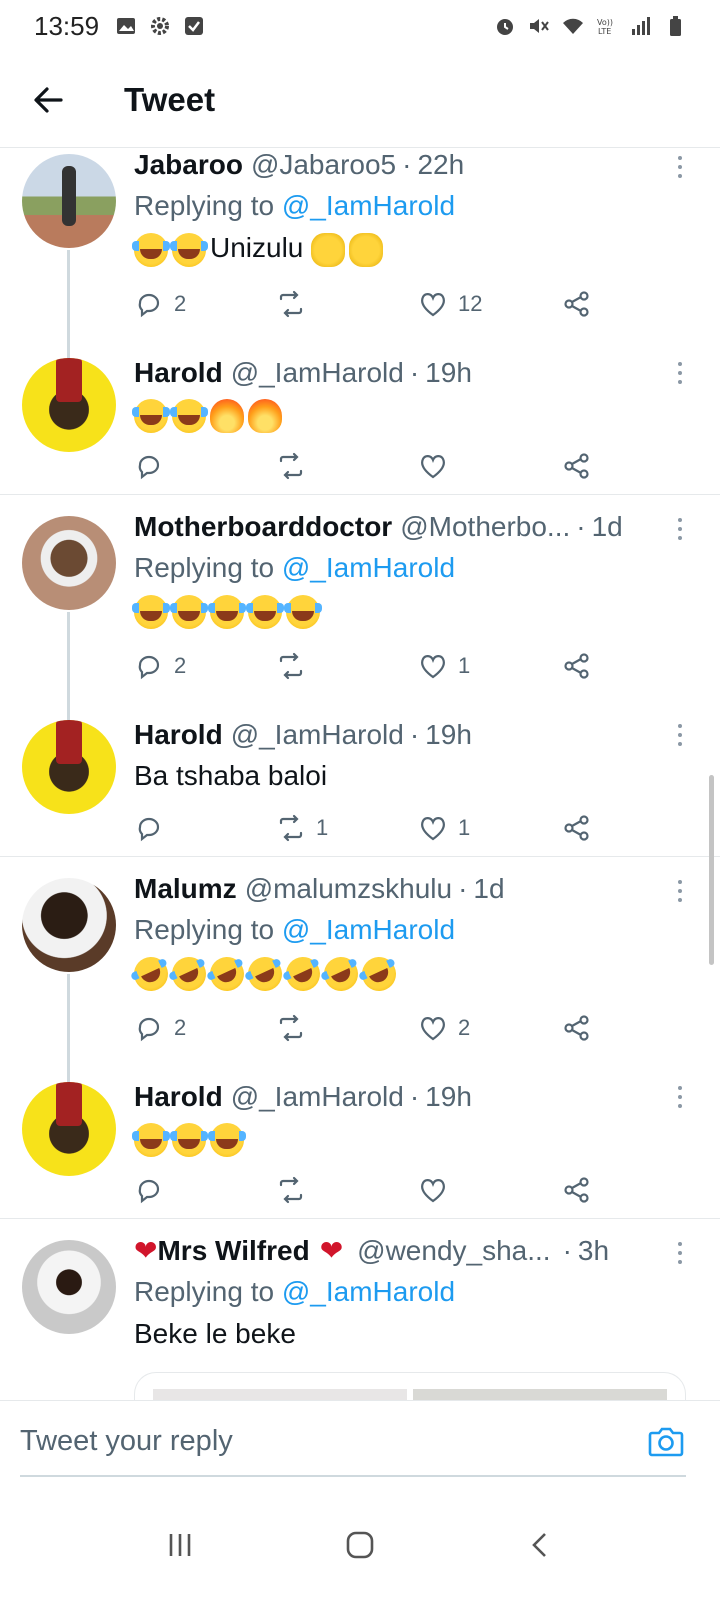 The width and height of the screenshot is (720, 1600). I want to click on camera-icon, so click(666, 1441).